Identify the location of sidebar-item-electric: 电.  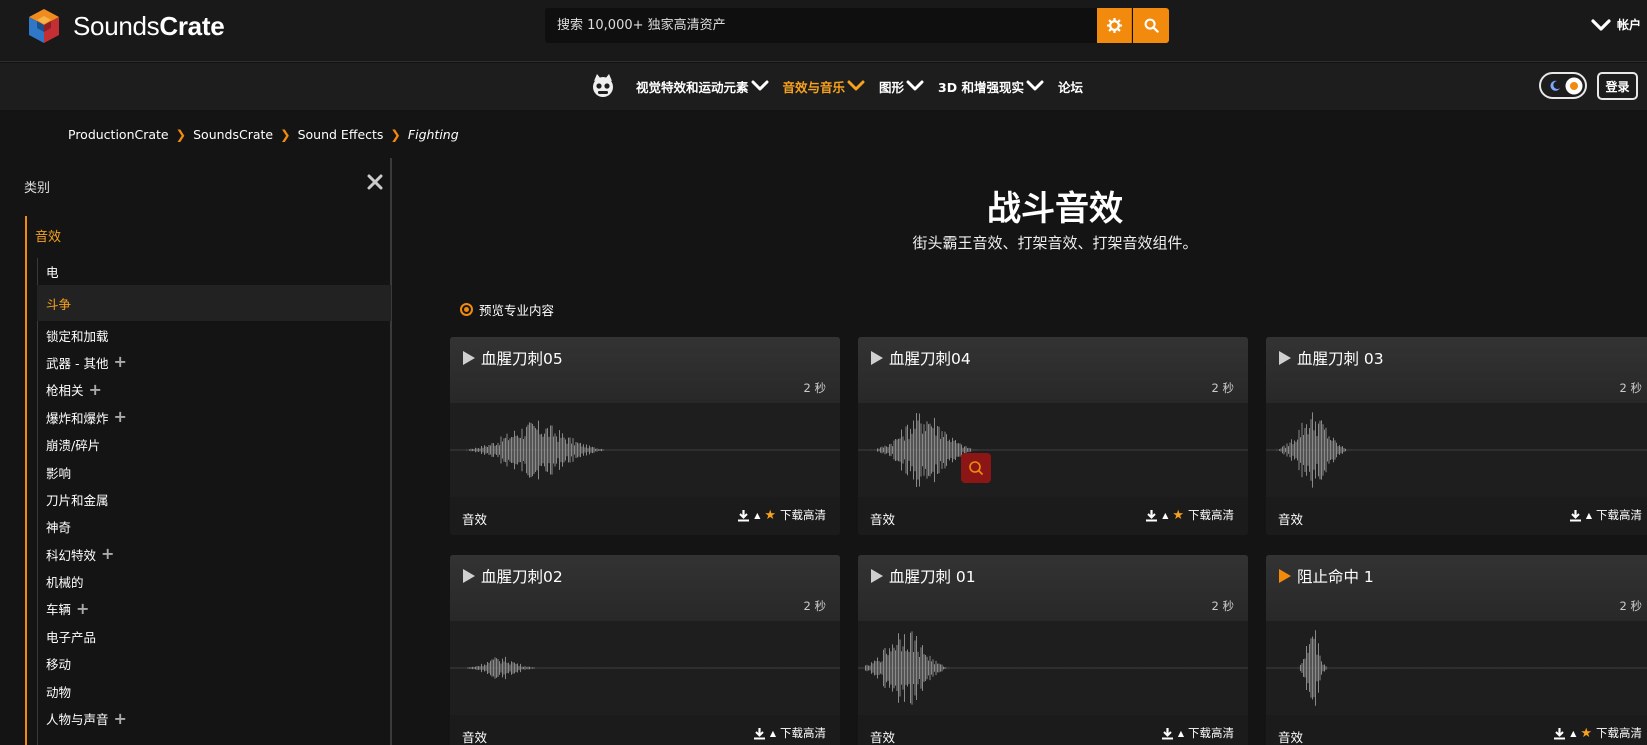
(214, 271).